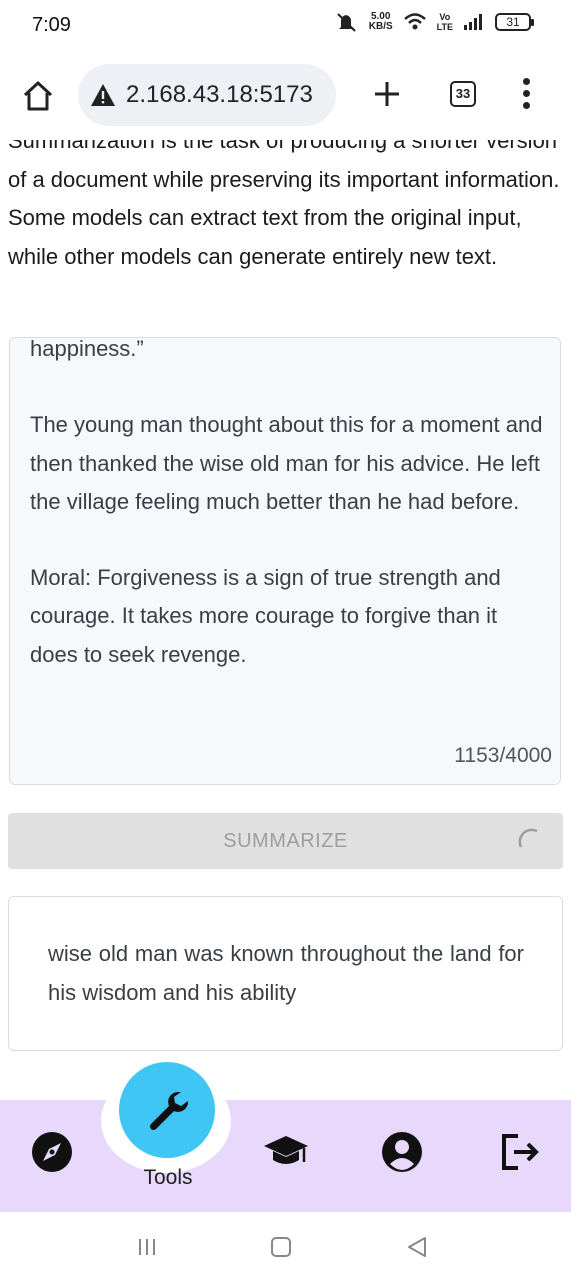  I want to click on volte-label: Vo LTE, so click(444, 22).